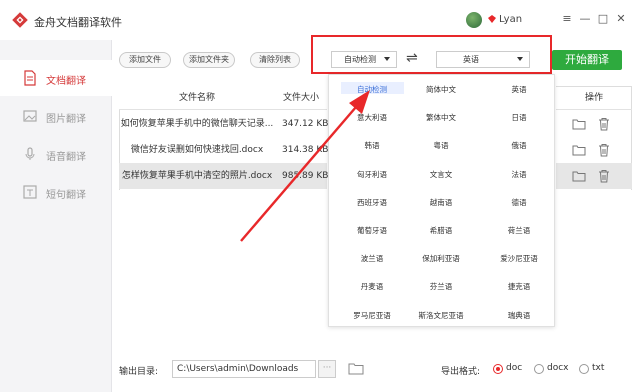 The width and height of the screenshot is (640, 392). What do you see at coordinates (30, 153) in the screenshot?
I see `microphone-icon` at bounding box center [30, 153].